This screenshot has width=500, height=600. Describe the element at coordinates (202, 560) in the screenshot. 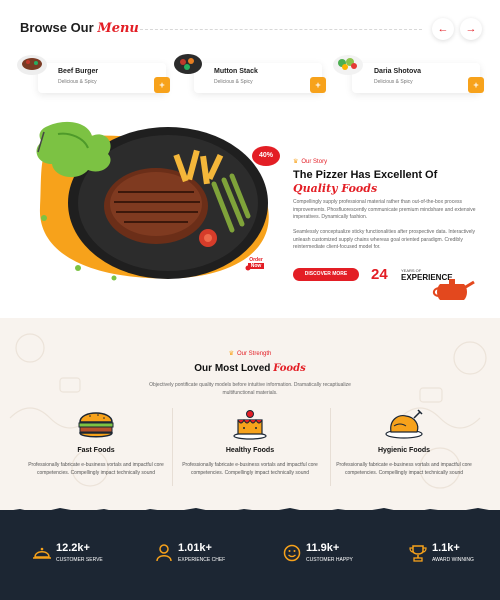

I see `stat-label: EXPERIENCE CHEF` at that location.